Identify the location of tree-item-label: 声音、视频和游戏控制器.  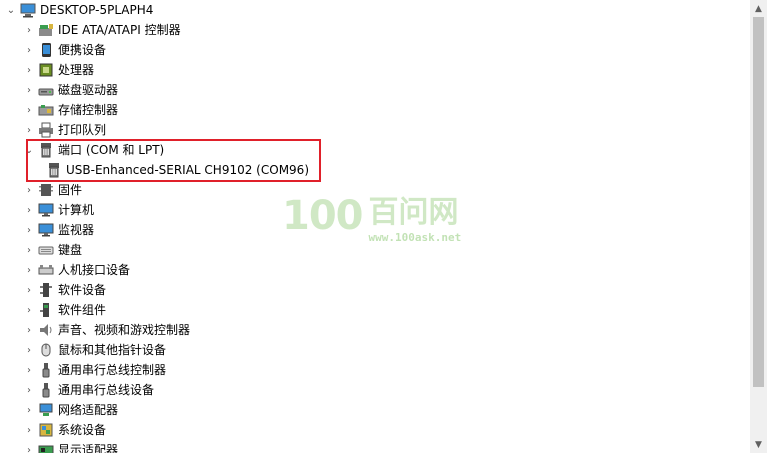
(124, 330).